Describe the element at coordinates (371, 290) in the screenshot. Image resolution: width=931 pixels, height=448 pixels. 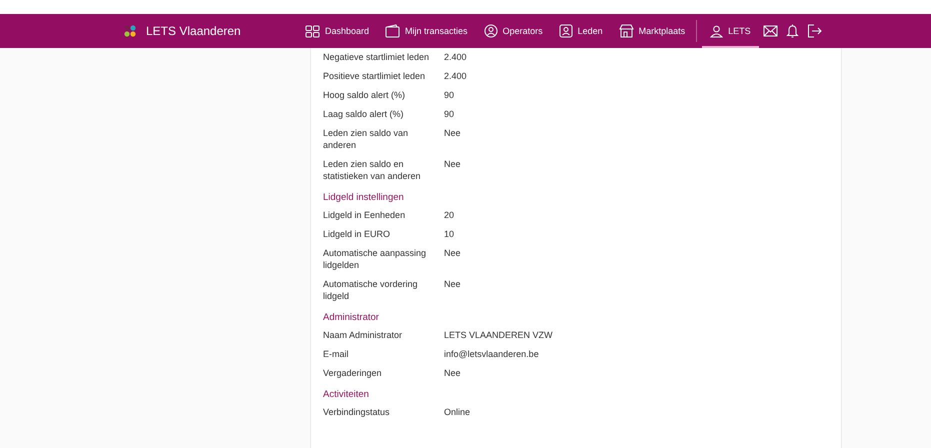
I see `setting-label: Automatische vordering lidgeld` at that location.